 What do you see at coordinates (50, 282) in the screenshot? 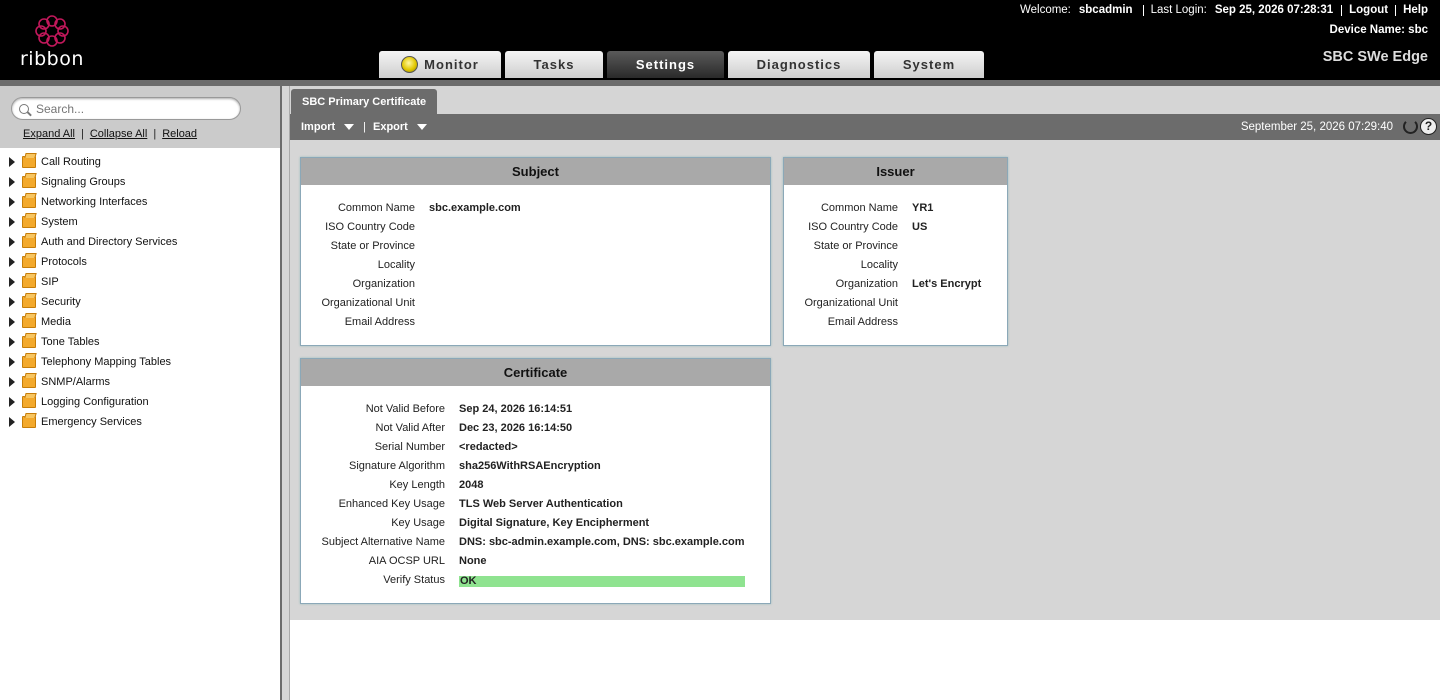
I see `tree-item-label: SIP` at bounding box center [50, 282].